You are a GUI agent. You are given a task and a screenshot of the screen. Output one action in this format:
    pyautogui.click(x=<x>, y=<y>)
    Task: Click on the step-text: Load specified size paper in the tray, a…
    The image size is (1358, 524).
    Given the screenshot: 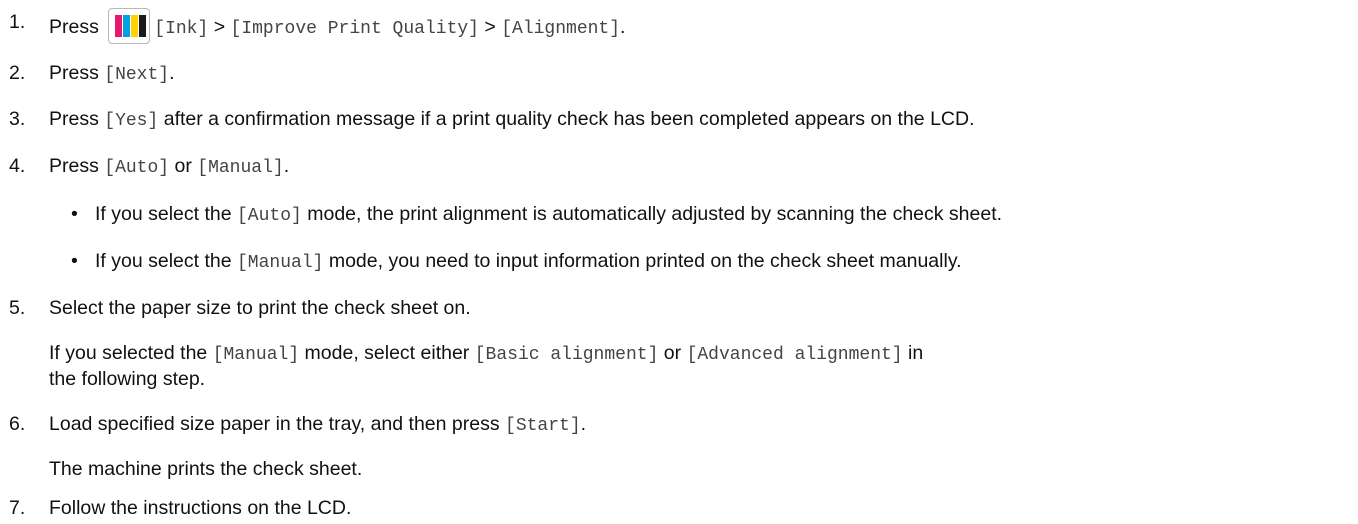 What is the action you would take?
    pyautogui.click(x=317, y=425)
    